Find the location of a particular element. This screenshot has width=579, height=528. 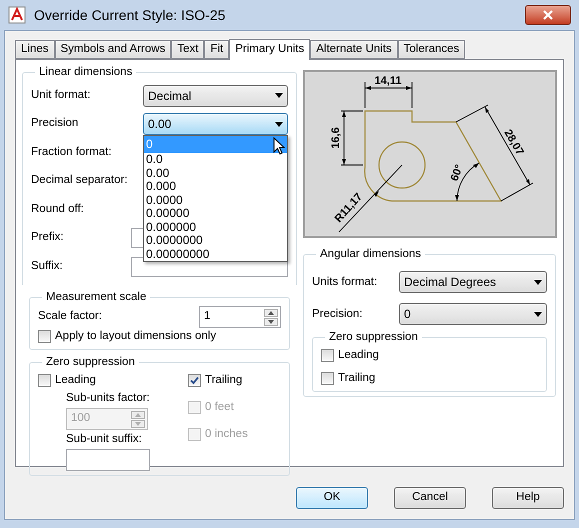

dialog-button: OK is located at coordinates (332, 498).